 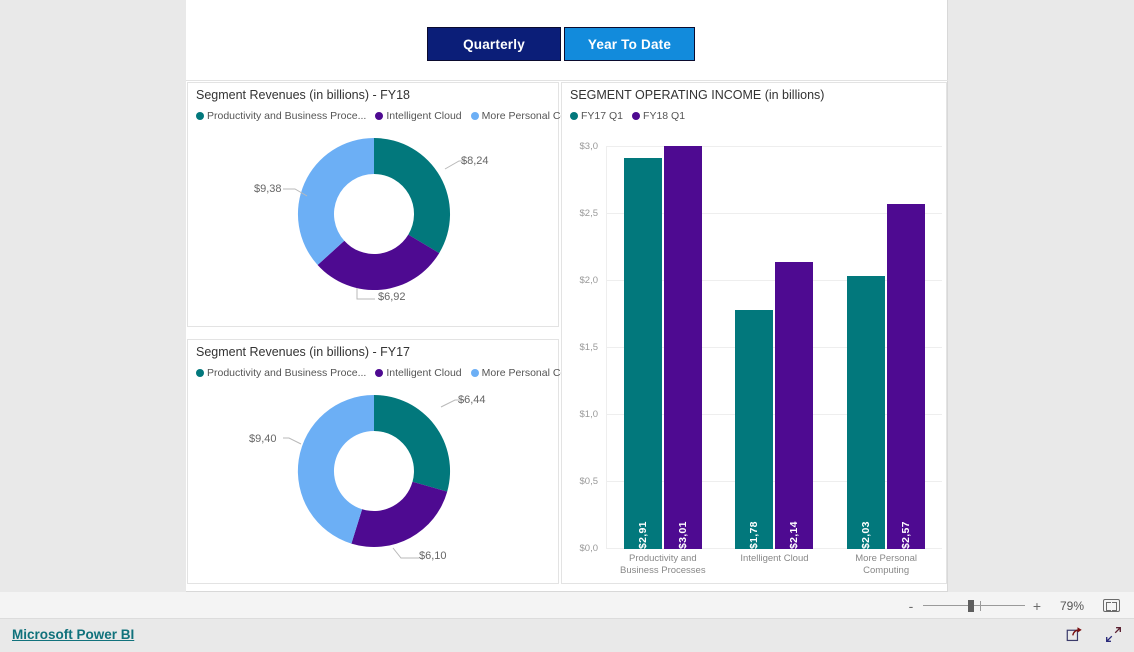 I want to click on bar-group-more-personal-computing: $2,03 $2,57, so click(x=886, y=347).